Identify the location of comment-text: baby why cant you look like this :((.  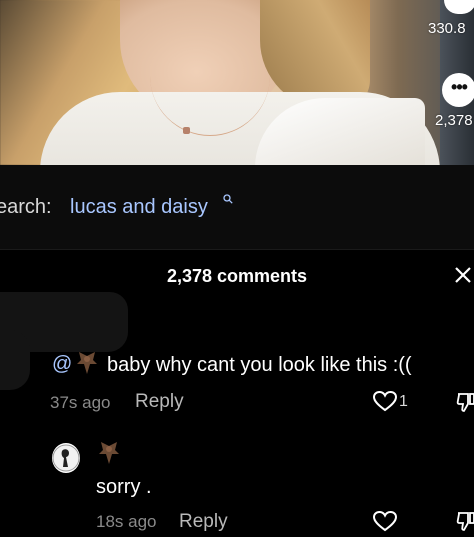
(259, 365).